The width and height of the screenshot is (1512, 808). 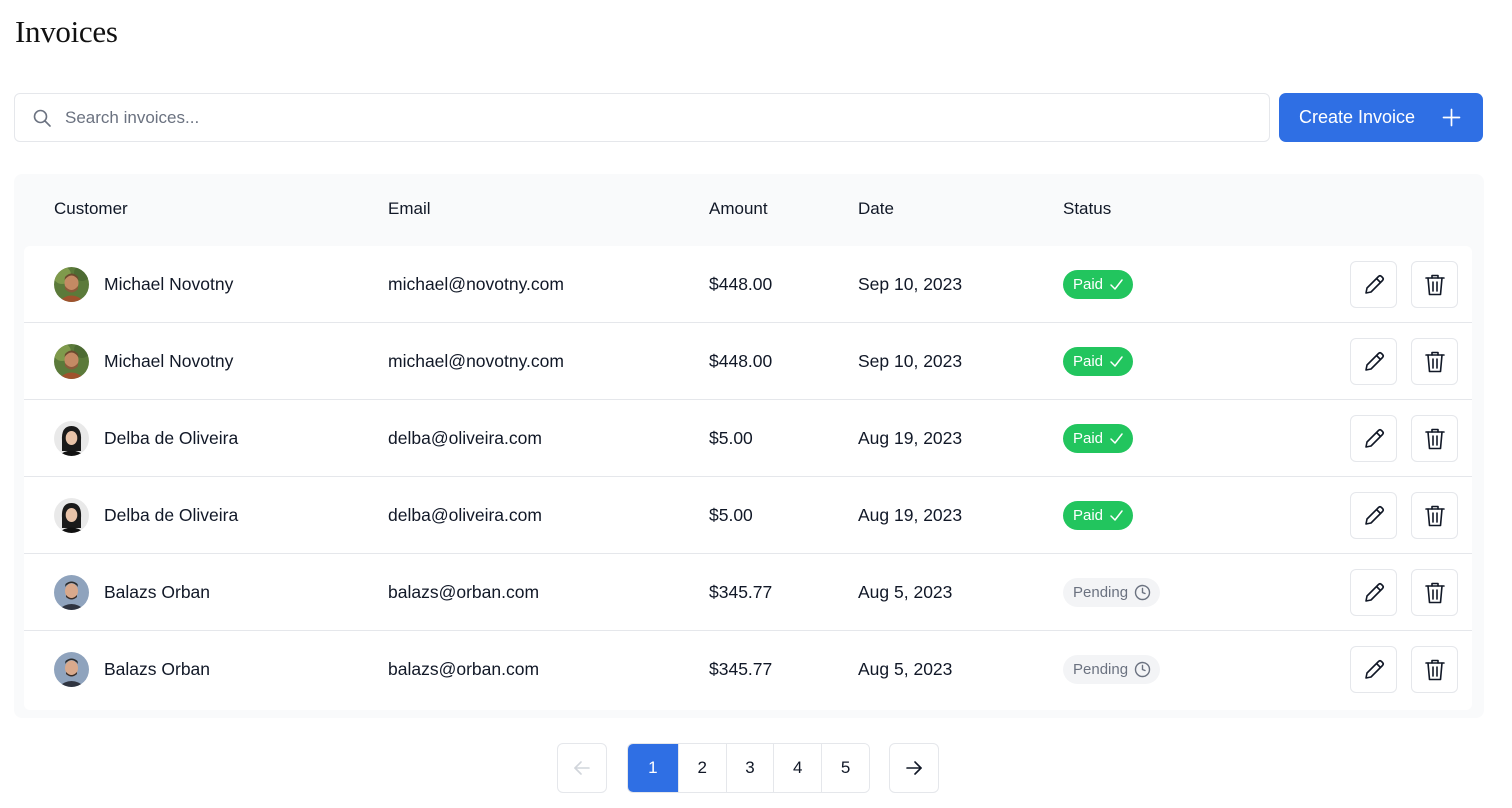 What do you see at coordinates (1101, 669) in the screenshot?
I see `status-label: Pending` at bounding box center [1101, 669].